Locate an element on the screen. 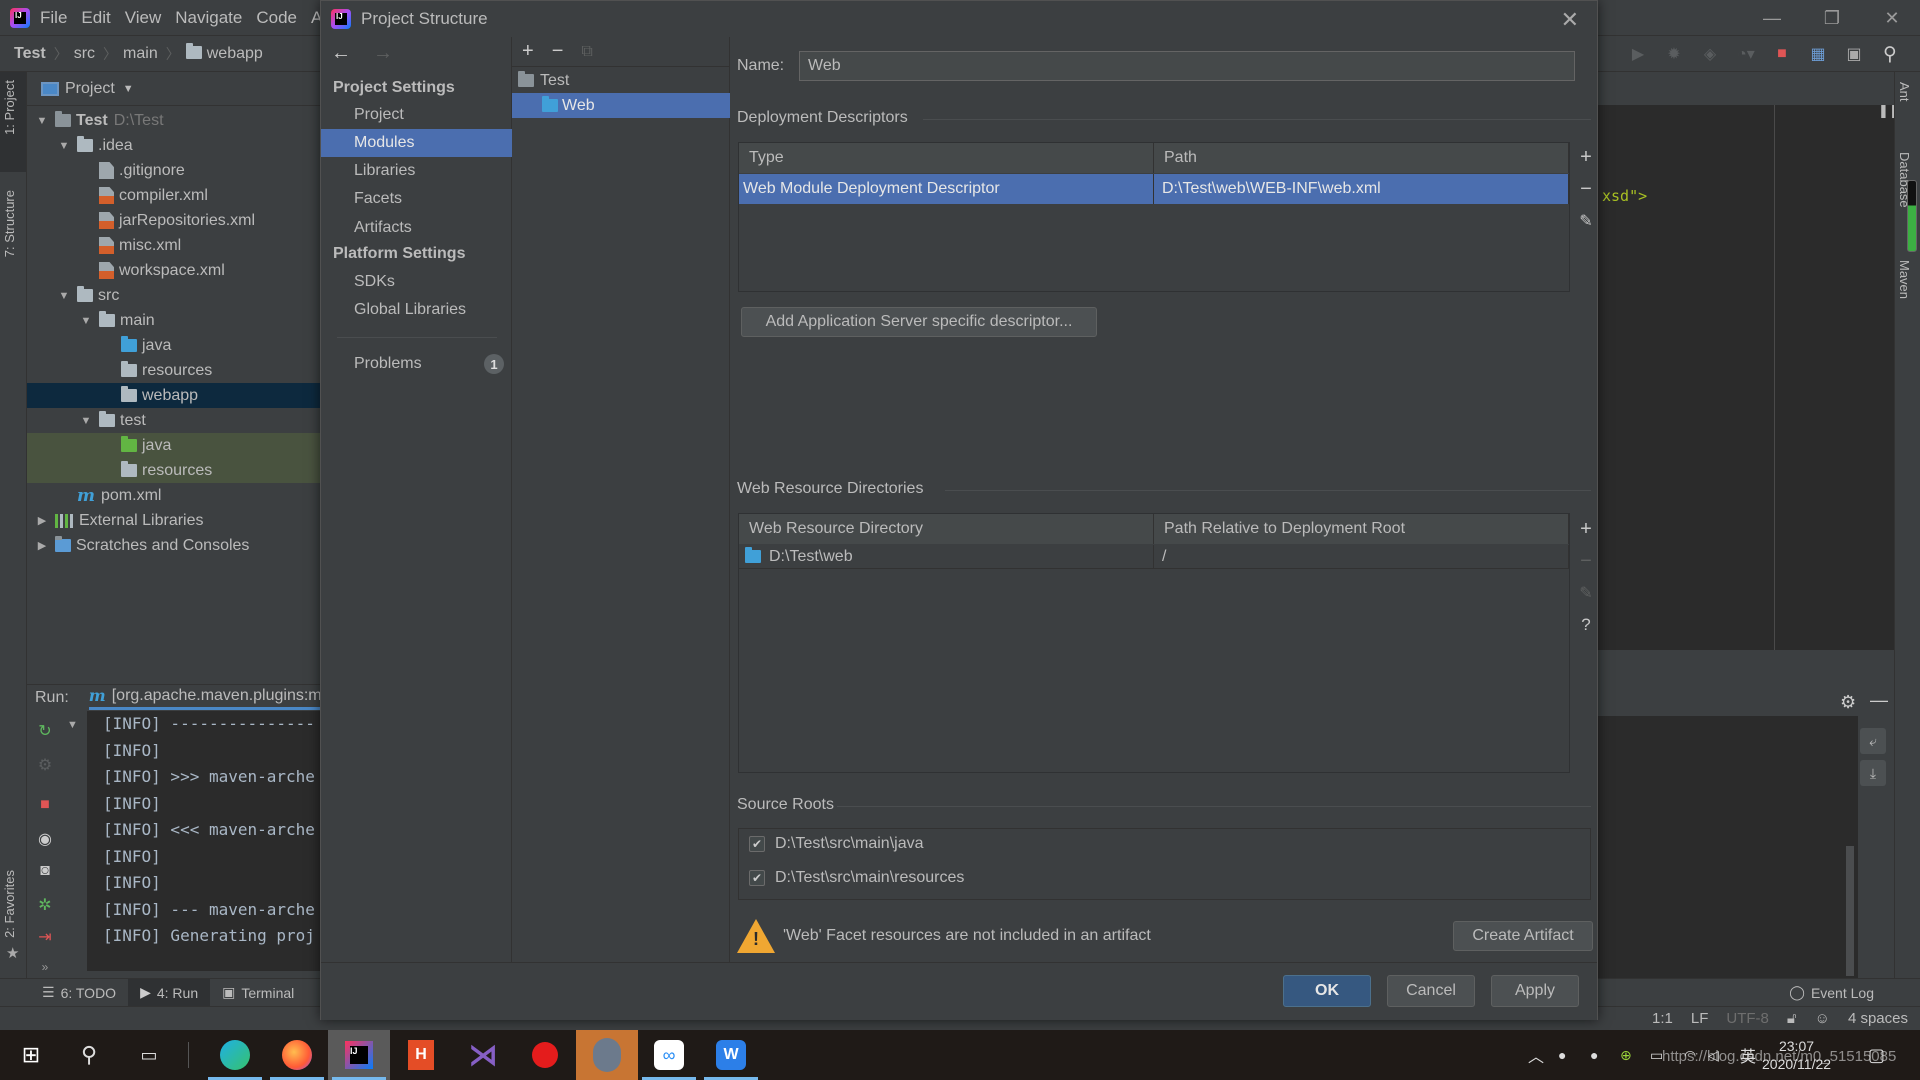 This screenshot has width=1920, height=1080. event-log-button: ◯ Event Log is located at coordinates (1831, 993).